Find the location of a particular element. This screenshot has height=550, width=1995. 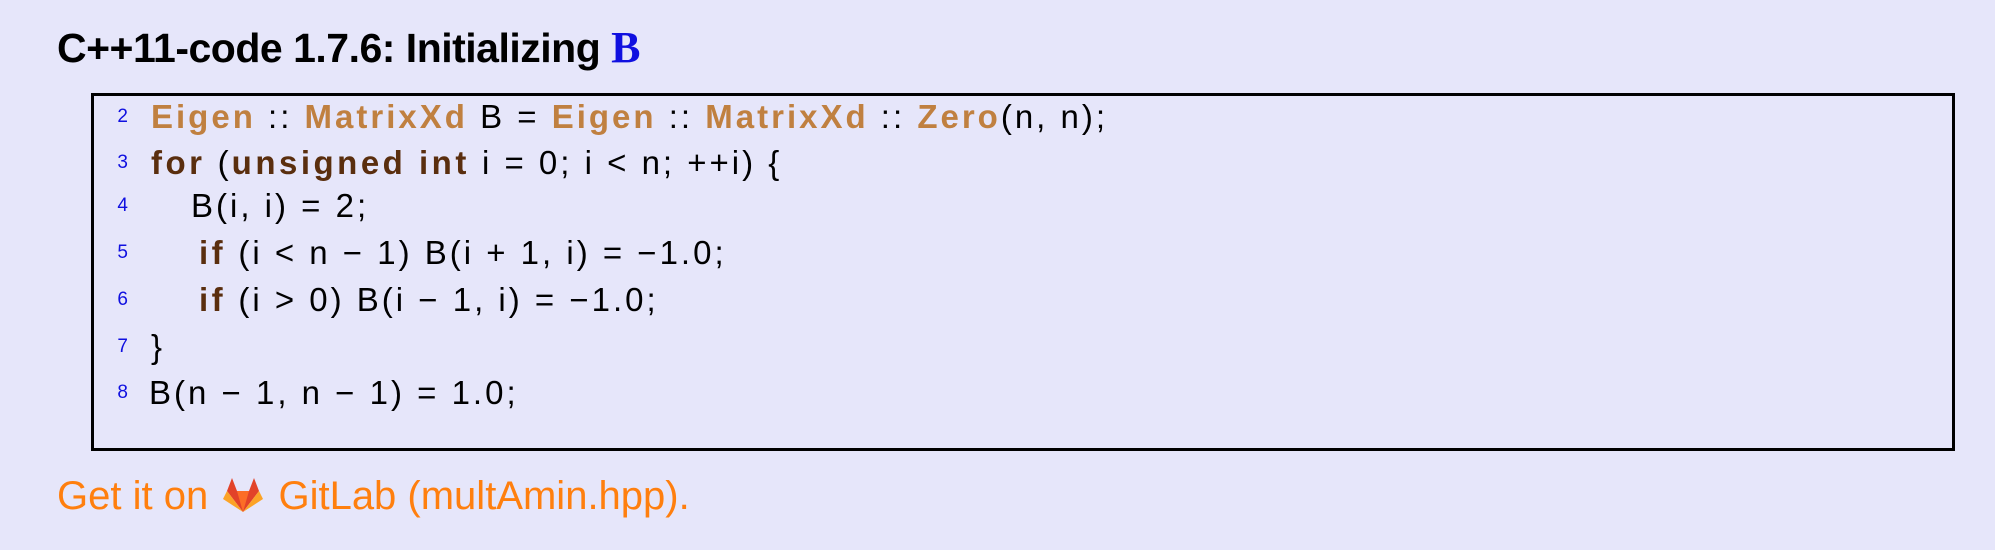

code-text: if (i < n − 1) B(i + 1, i) = −1.0; is located at coordinates (463, 253).